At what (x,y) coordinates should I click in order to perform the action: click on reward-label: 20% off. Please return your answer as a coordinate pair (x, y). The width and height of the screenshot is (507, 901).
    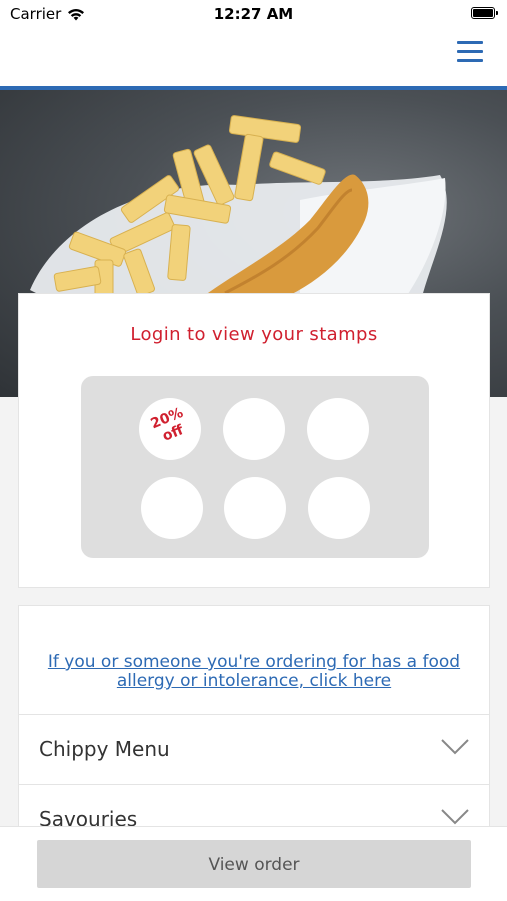
    Looking at the image, I should click on (169, 426).